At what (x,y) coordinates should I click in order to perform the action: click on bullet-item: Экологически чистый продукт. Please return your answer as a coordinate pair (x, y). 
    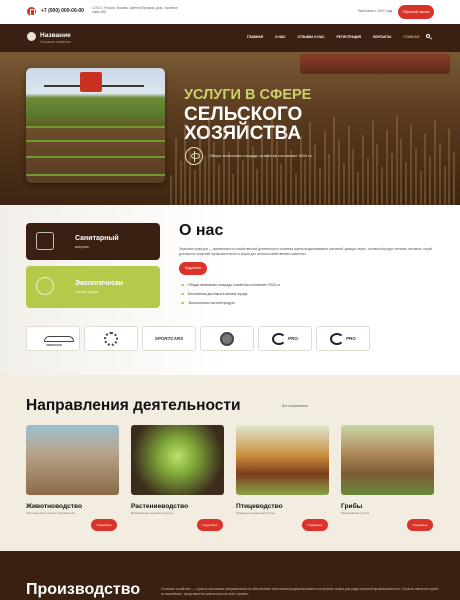
    Looking at the image, I should click on (230, 305).